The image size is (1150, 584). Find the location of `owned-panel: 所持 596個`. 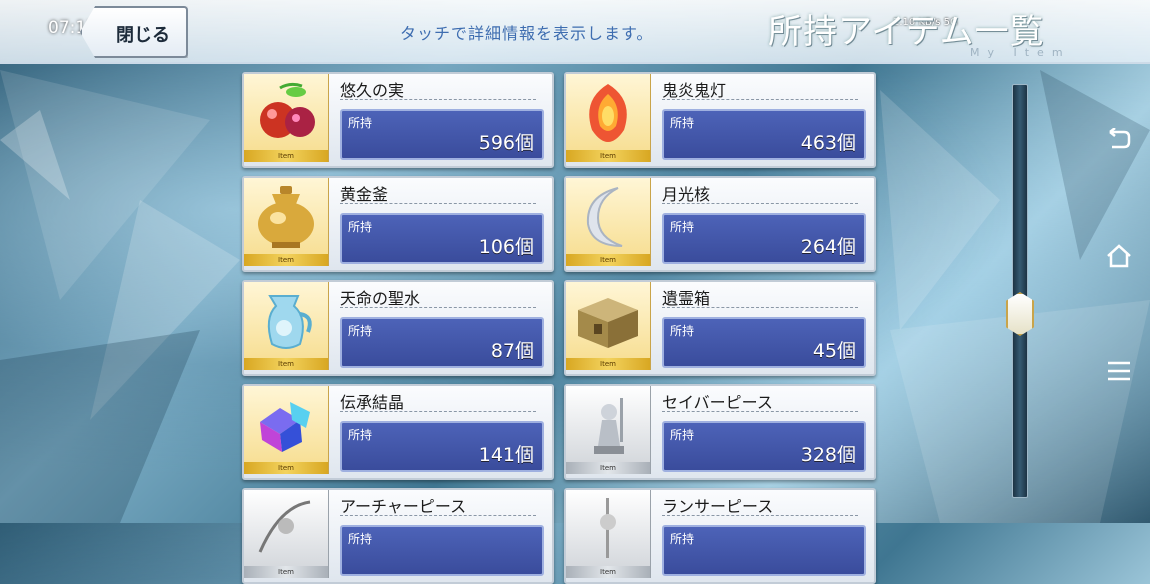

owned-panel: 所持 596個 is located at coordinates (442, 134).